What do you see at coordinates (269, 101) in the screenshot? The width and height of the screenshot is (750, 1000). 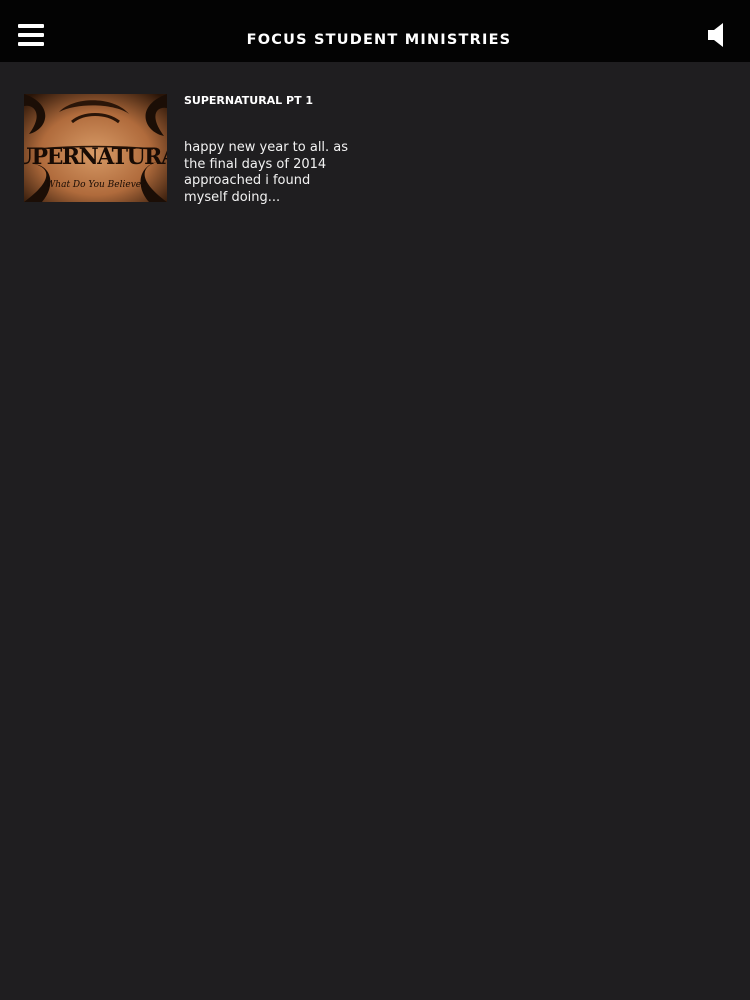 I see `article-title: SUPERNATURAL PT 1` at bounding box center [269, 101].